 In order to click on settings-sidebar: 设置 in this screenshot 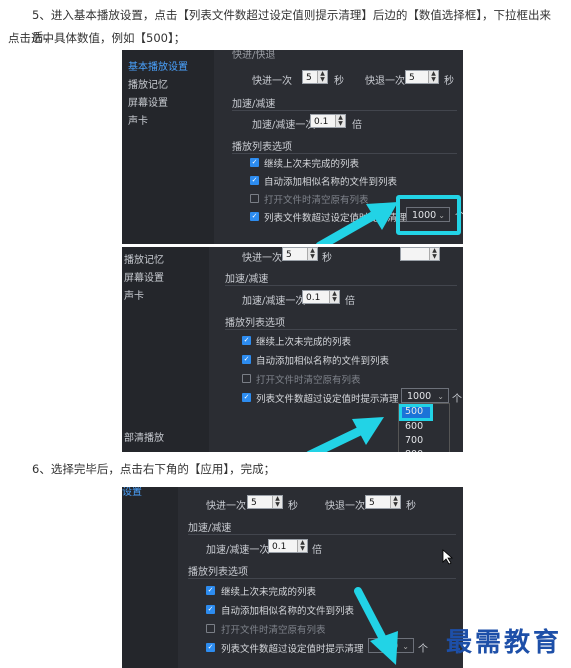, I will do `click(150, 577)`.